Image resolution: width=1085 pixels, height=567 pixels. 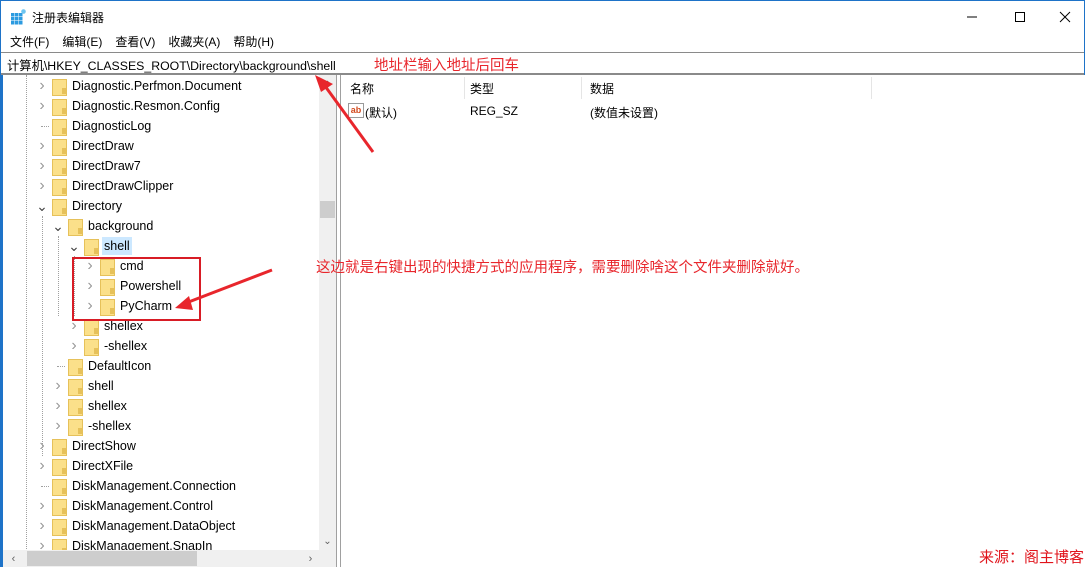 What do you see at coordinates (18, 17) in the screenshot?
I see `registry-editor-icon` at bounding box center [18, 17].